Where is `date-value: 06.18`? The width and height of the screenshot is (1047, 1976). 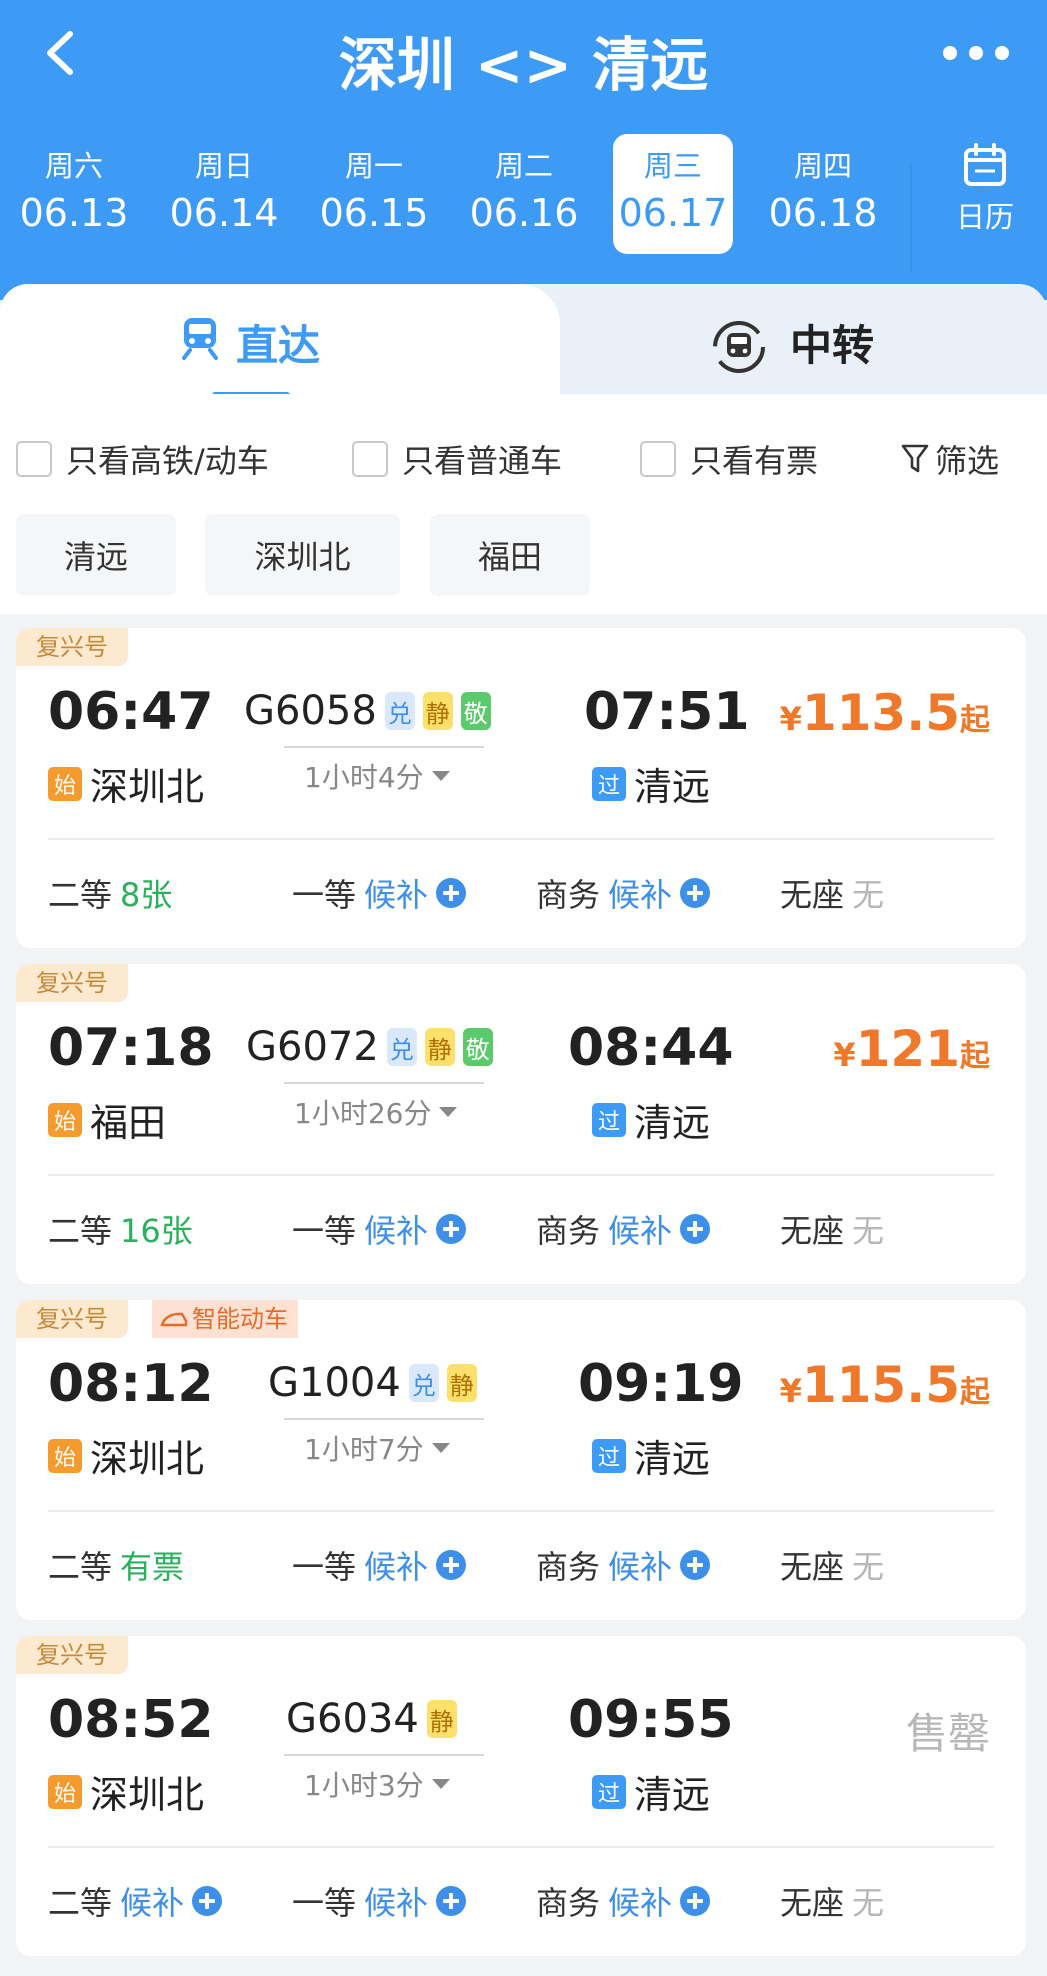 date-value: 06.18 is located at coordinates (823, 213).